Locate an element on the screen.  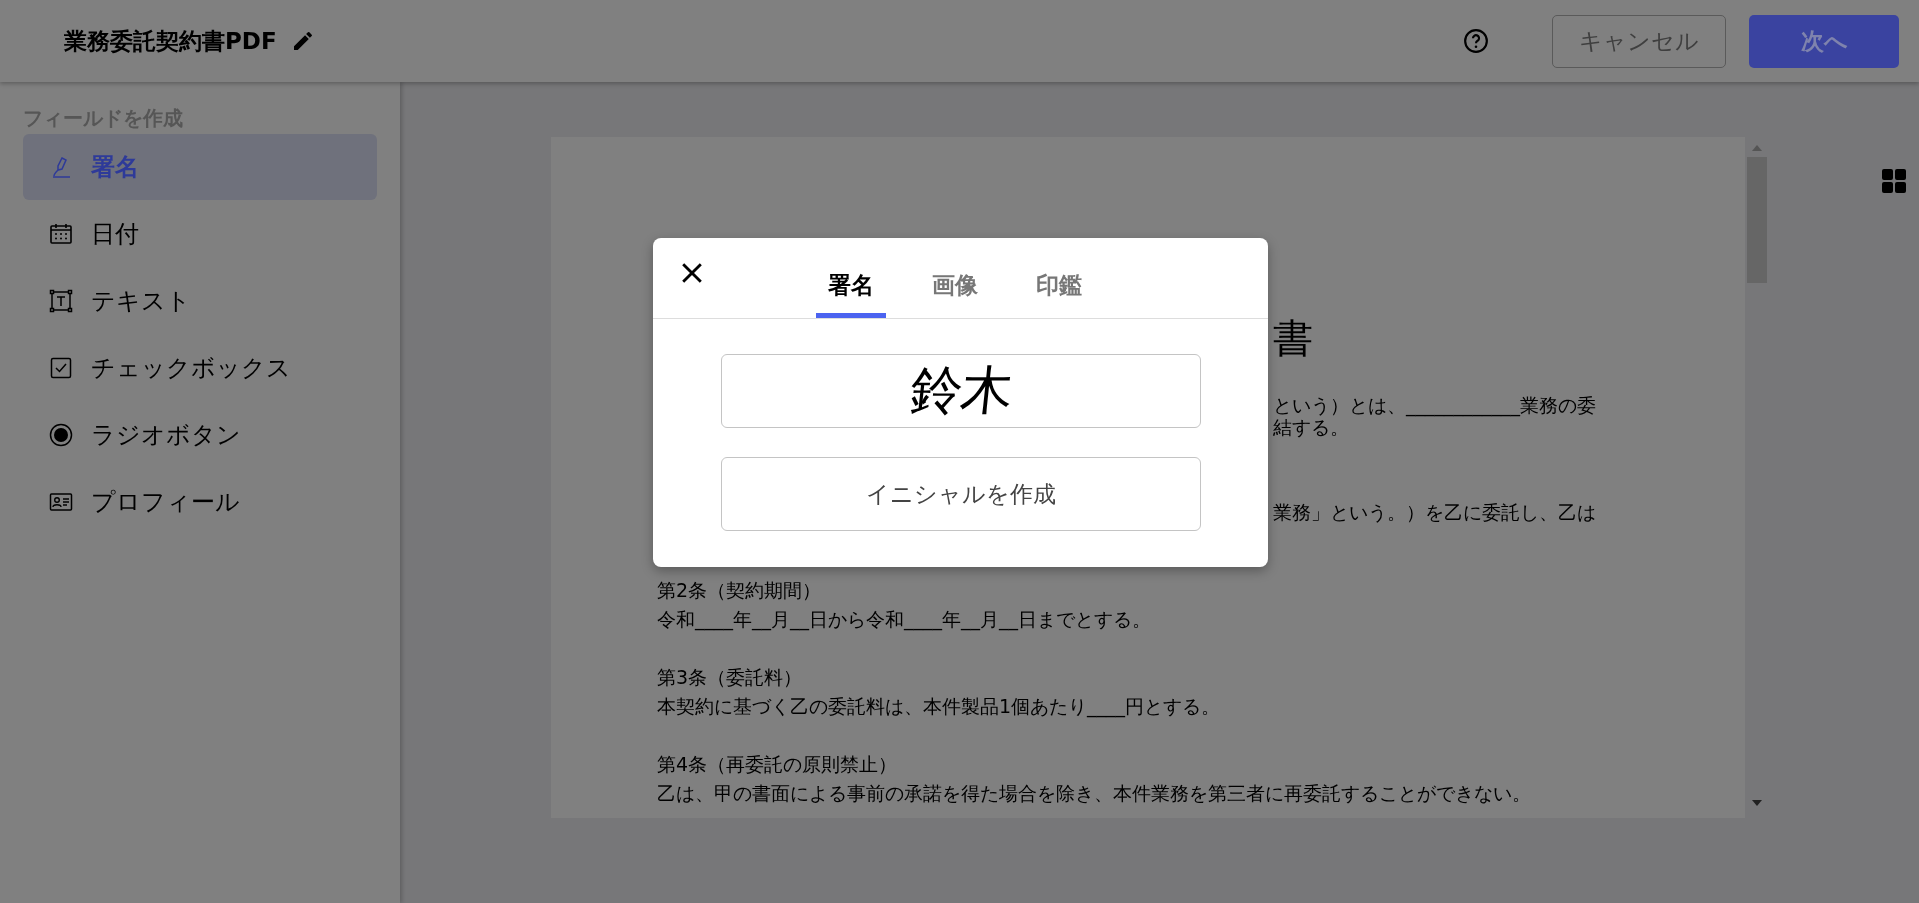
cancel-button: キャンセル is located at coordinates (1639, 41).